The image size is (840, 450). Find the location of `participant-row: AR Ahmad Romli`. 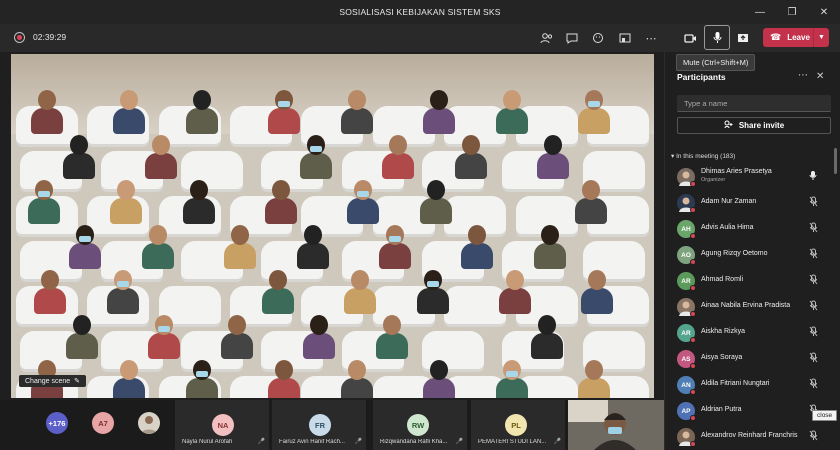

participant-row: AR Ahmad Romli is located at coordinates (752, 281).